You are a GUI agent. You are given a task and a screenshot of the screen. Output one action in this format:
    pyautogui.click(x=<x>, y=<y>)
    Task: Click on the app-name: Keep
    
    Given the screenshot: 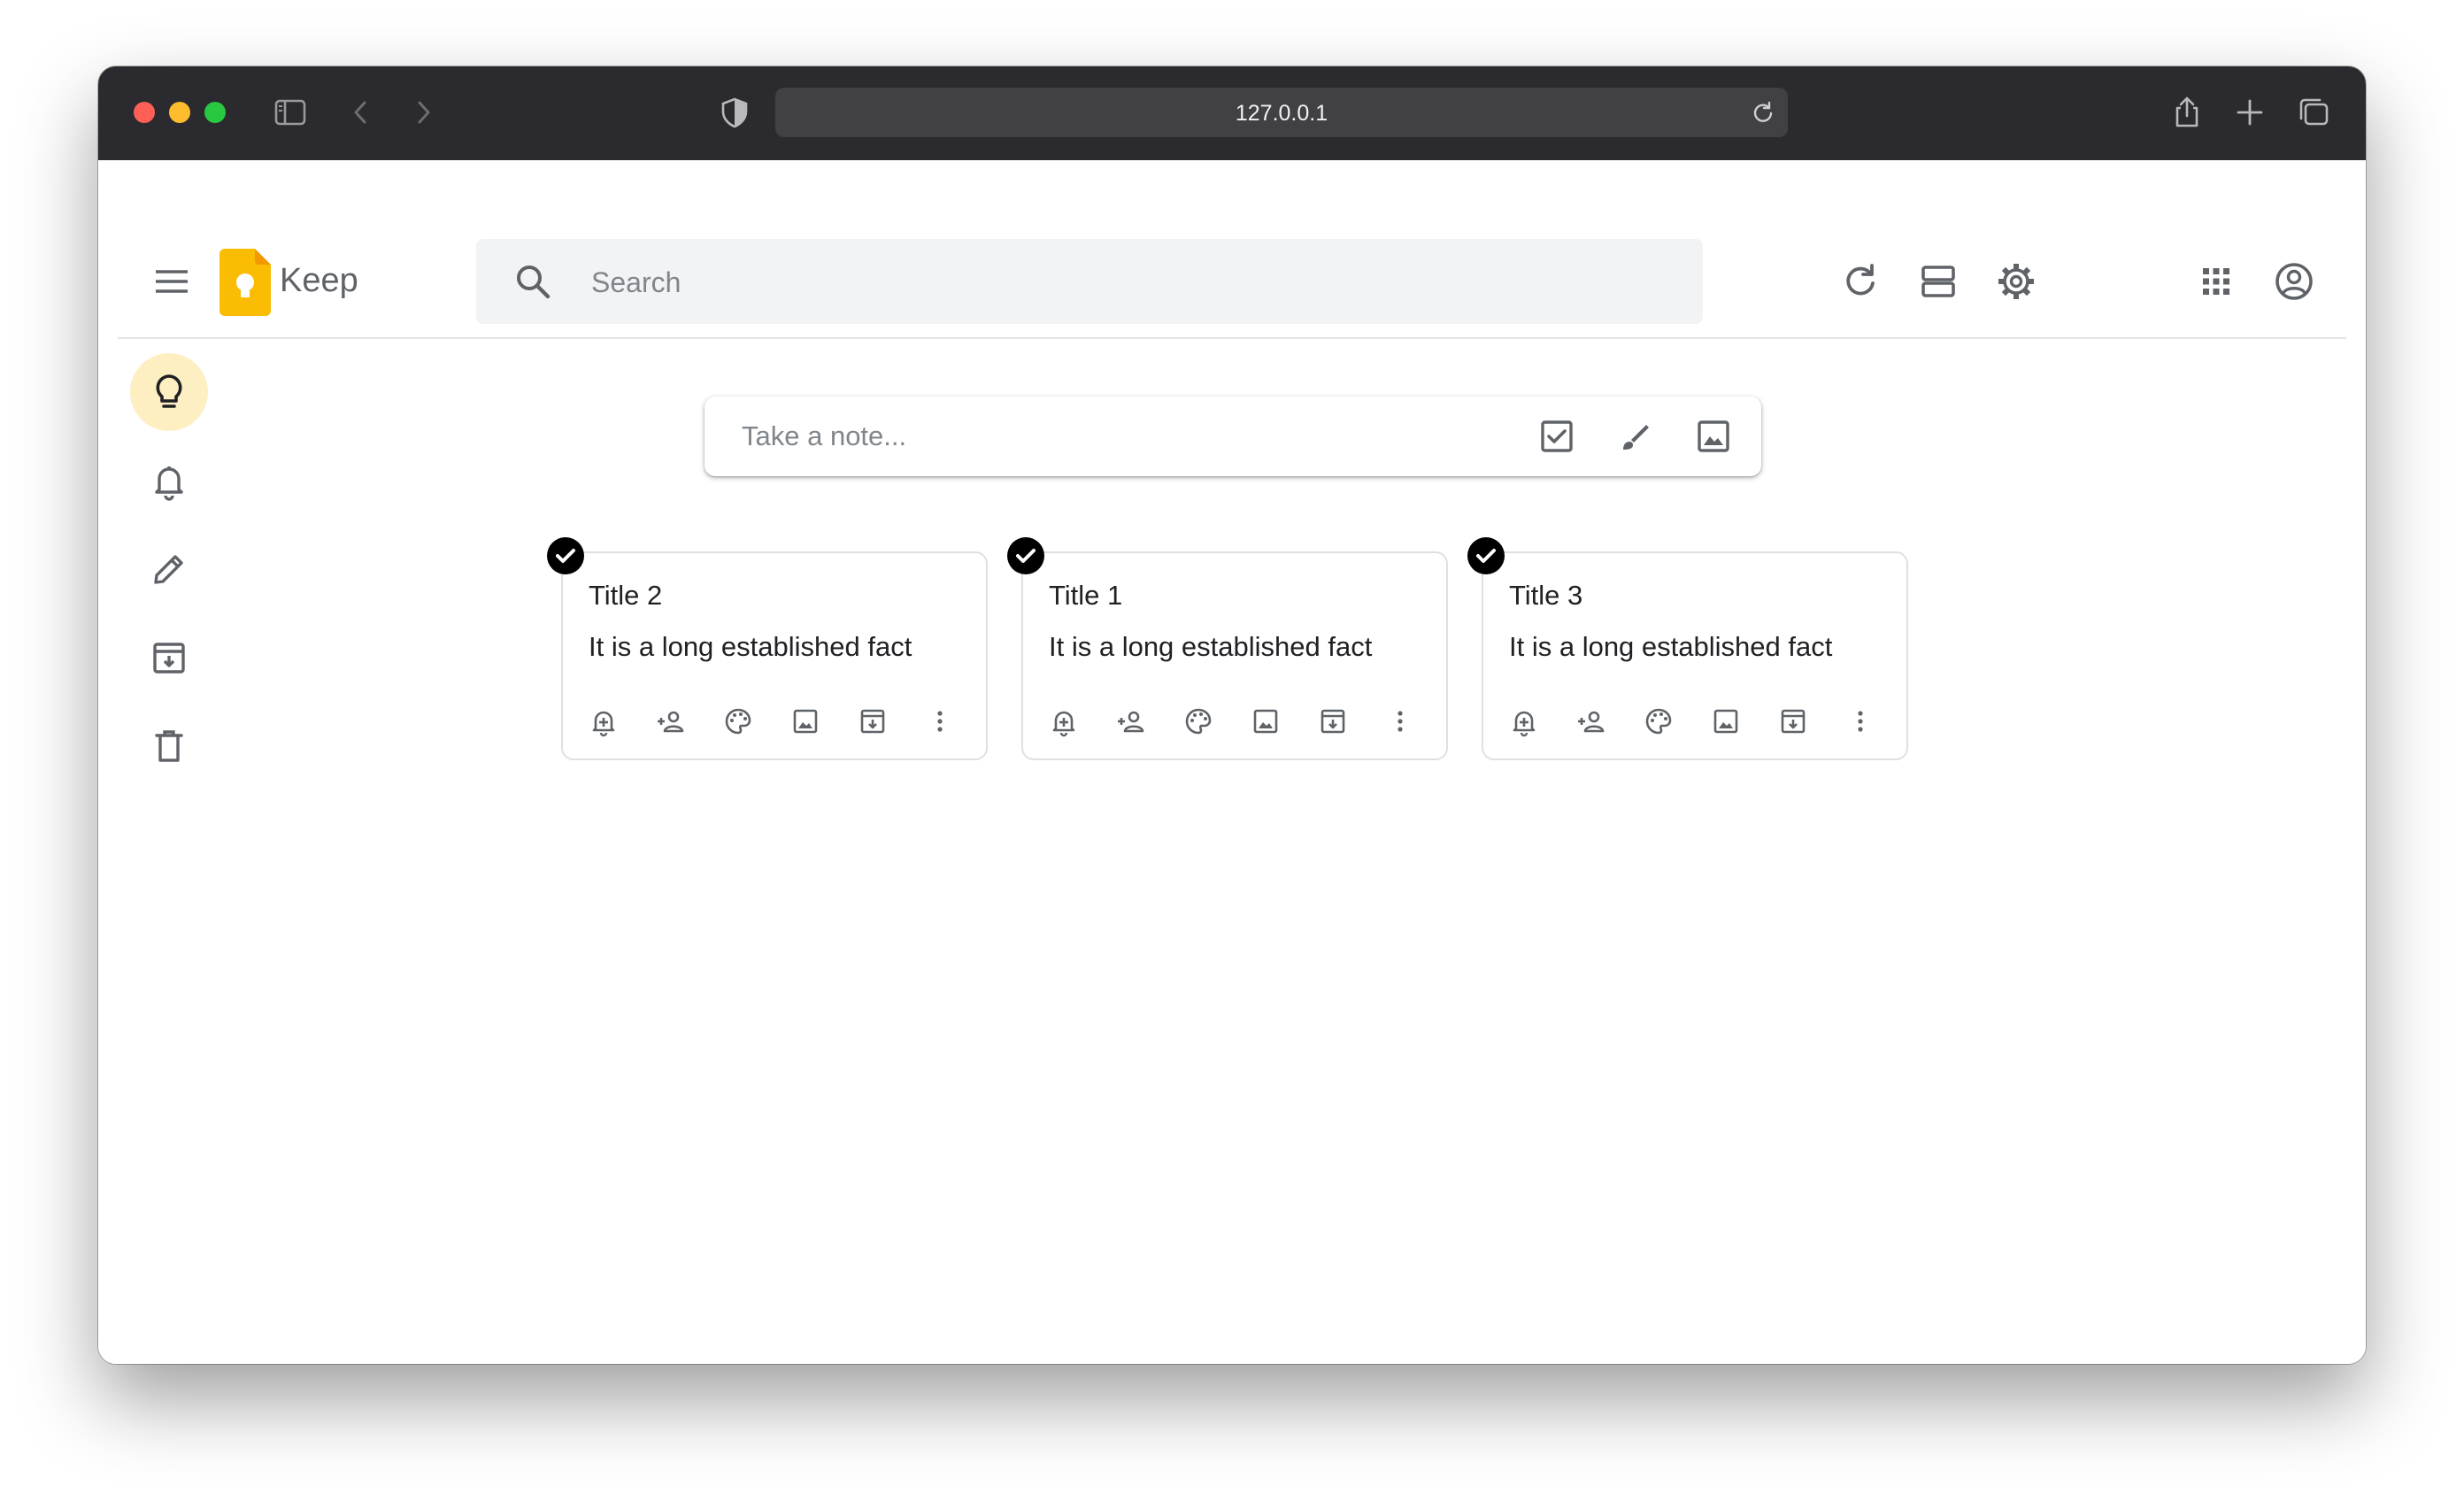 What is the action you would take?
    pyautogui.click(x=319, y=281)
    